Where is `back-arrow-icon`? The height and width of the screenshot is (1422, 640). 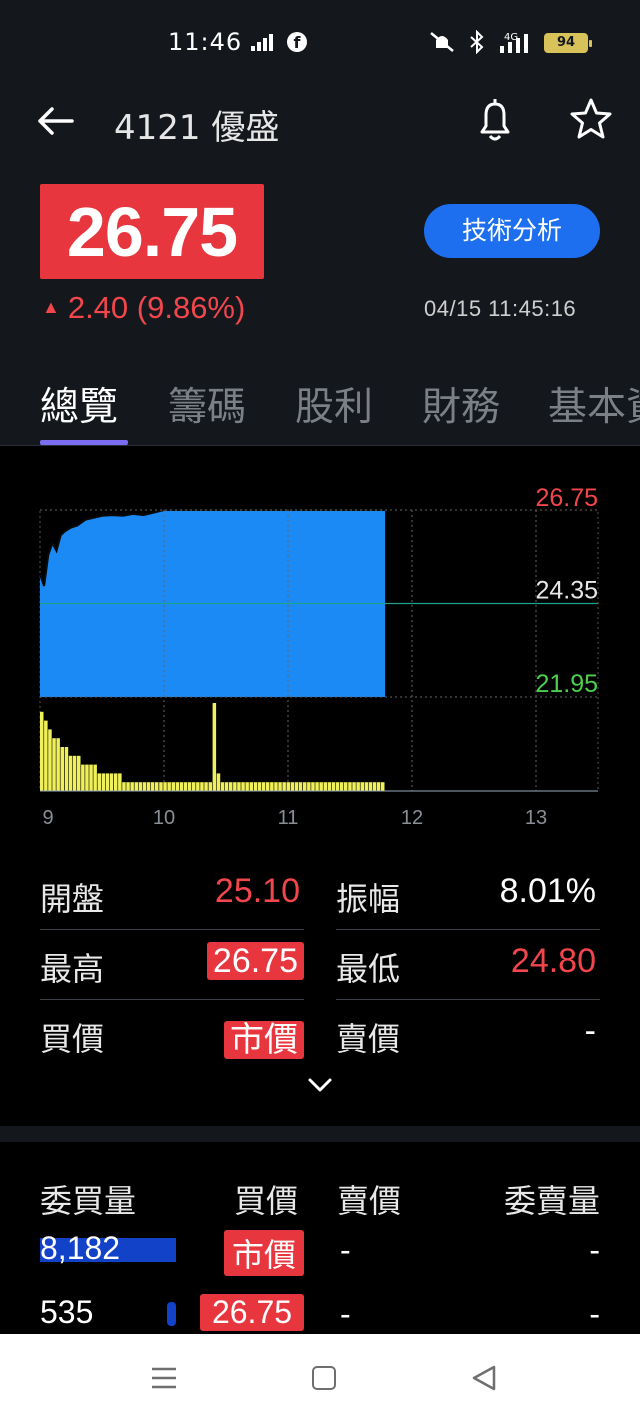
back-arrow-icon is located at coordinates (56, 121).